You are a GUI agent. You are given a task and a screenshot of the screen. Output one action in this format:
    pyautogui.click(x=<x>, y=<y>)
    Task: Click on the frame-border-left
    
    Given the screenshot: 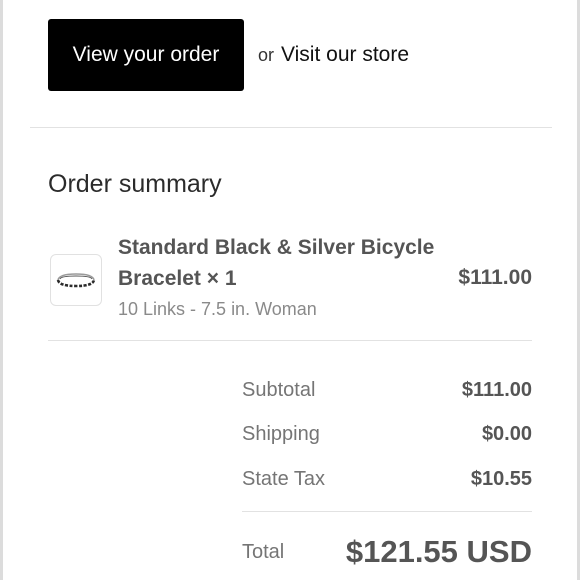 What is the action you would take?
    pyautogui.click(x=1, y=290)
    